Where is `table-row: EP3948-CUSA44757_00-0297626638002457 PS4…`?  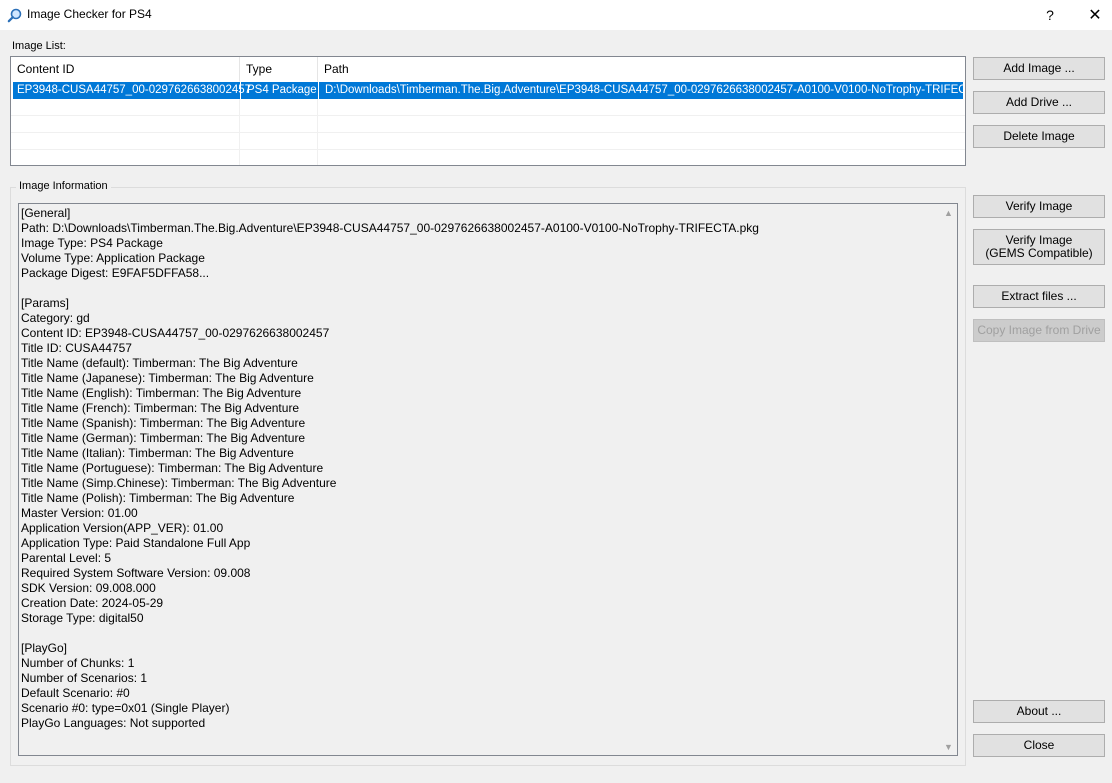 table-row: EP3948-CUSA44757_00-0297626638002457 PS4… is located at coordinates (488, 90).